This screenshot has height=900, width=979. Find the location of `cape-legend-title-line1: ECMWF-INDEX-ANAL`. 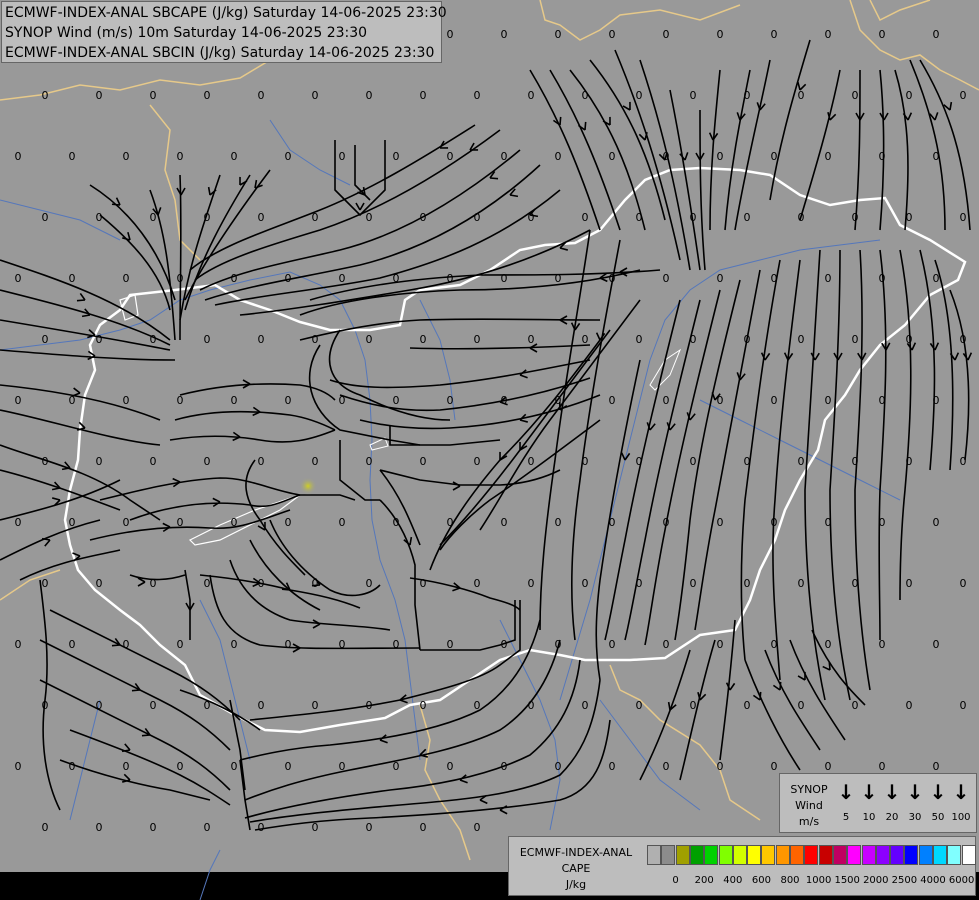

cape-legend-title-line1: ECMWF-INDEX-ANAL is located at coordinates (576, 852).